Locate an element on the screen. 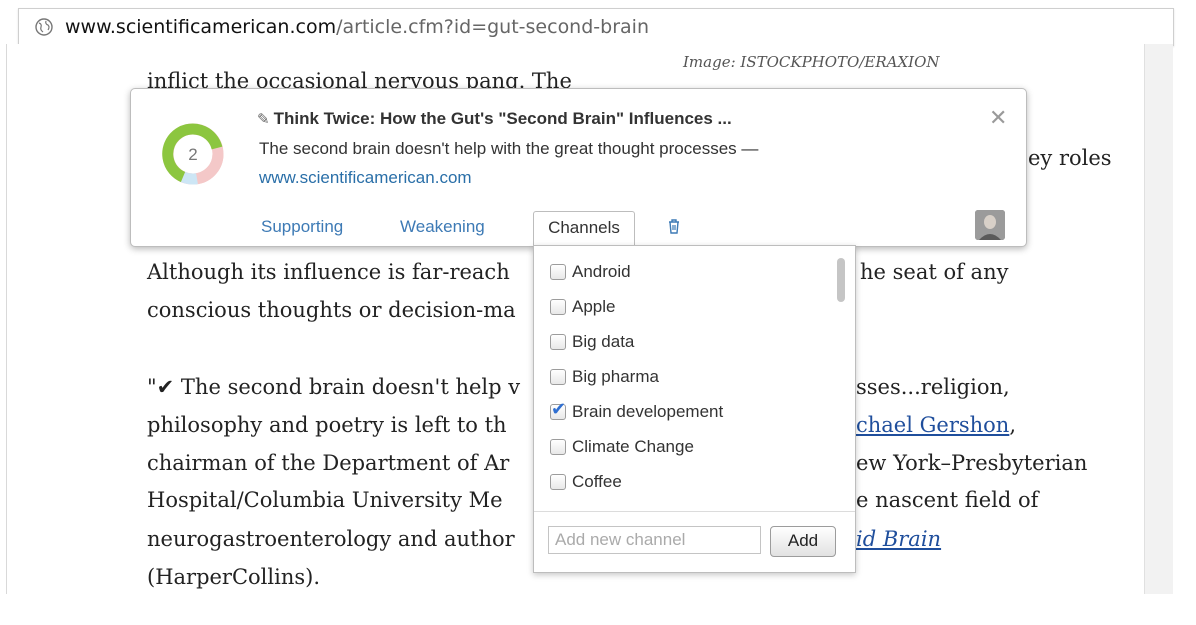  tab-weakening: Weakening is located at coordinates (442, 227).